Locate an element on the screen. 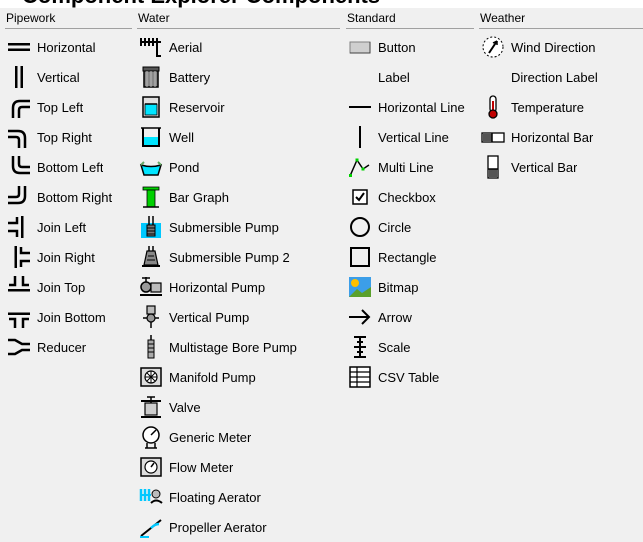 The height and width of the screenshot is (542, 643). palette-item-join-bottom: Join Bottom is located at coordinates (68, 317).